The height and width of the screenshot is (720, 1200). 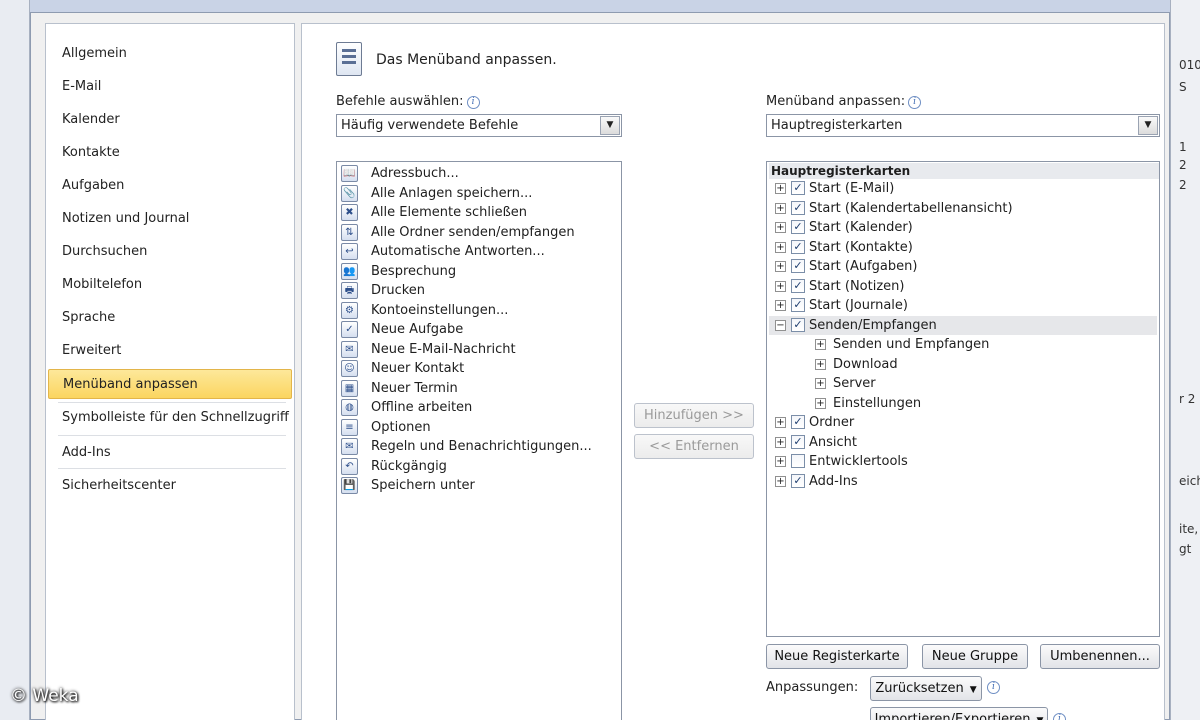 I want to click on info-icon: i, so click(x=993, y=687).